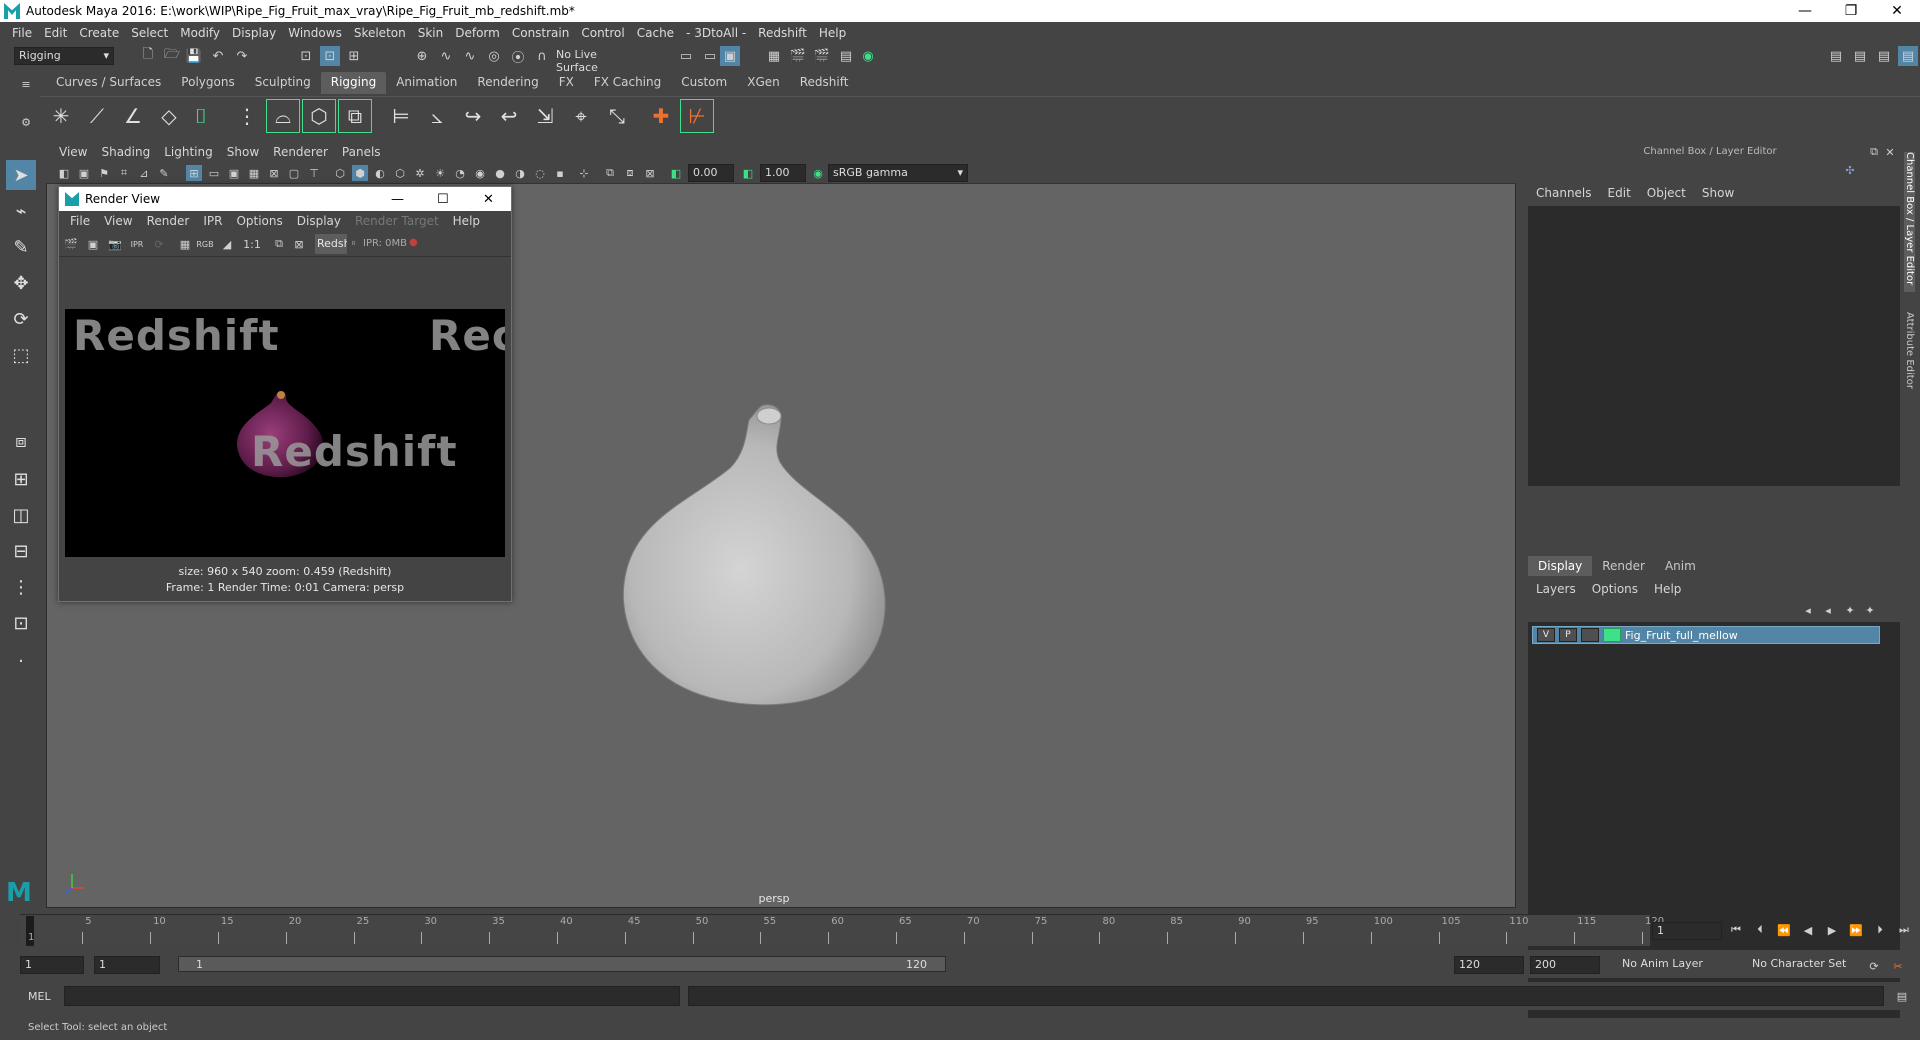 This screenshot has height=1040, width=1920. I want to click on menu-select: Select, so click(149, 33).